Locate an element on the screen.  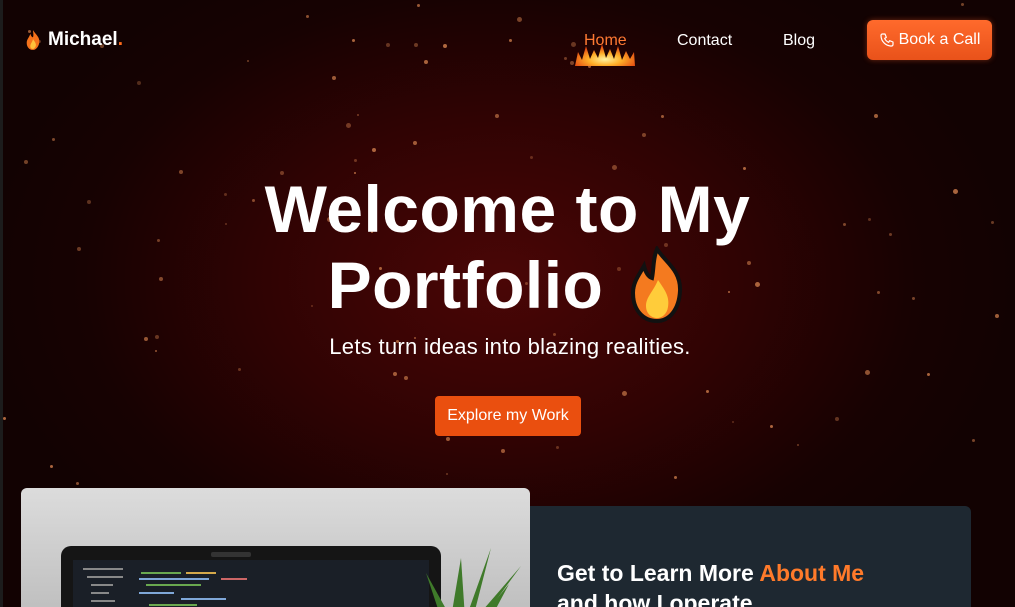
laptop-photo is located at coordinates (275, 547).